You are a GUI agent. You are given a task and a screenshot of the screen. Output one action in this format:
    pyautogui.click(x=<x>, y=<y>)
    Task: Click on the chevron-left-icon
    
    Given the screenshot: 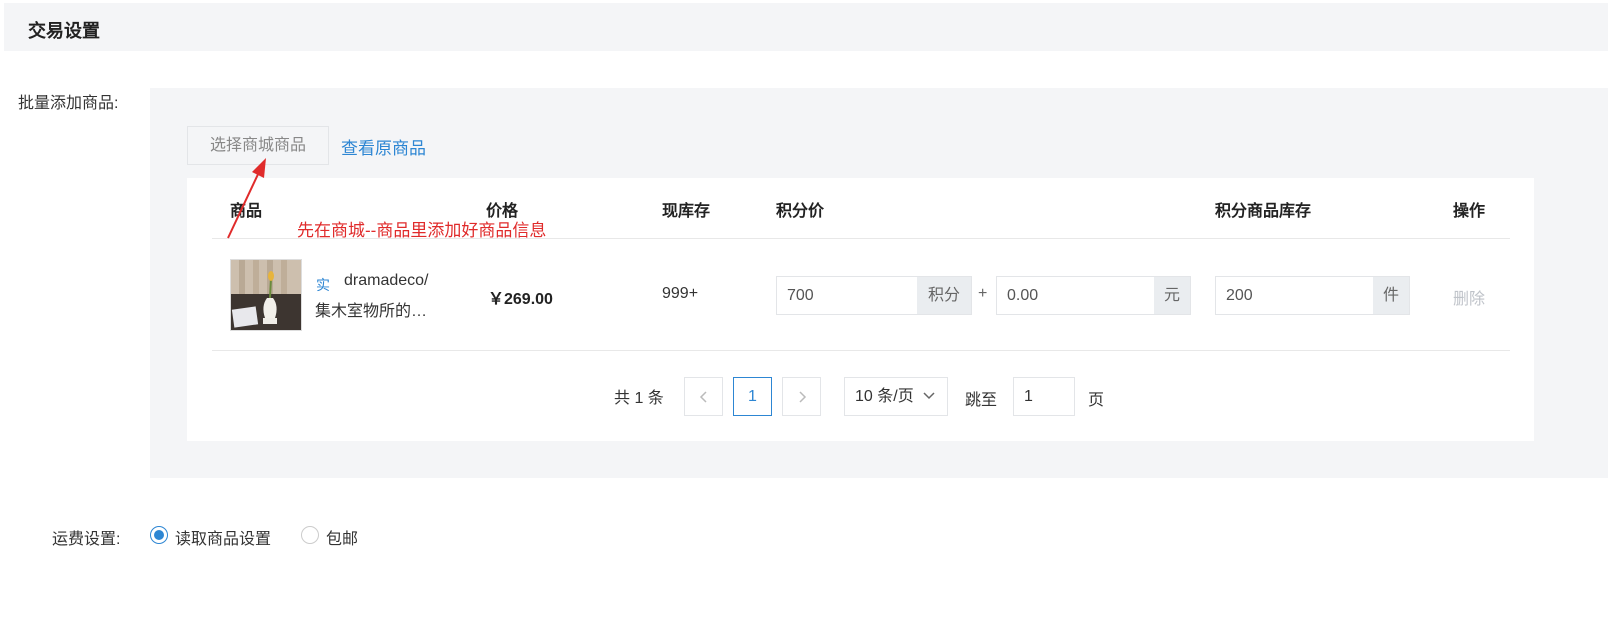 What is the action you would take?
    pyautogui.click(x=703, y=396)
    